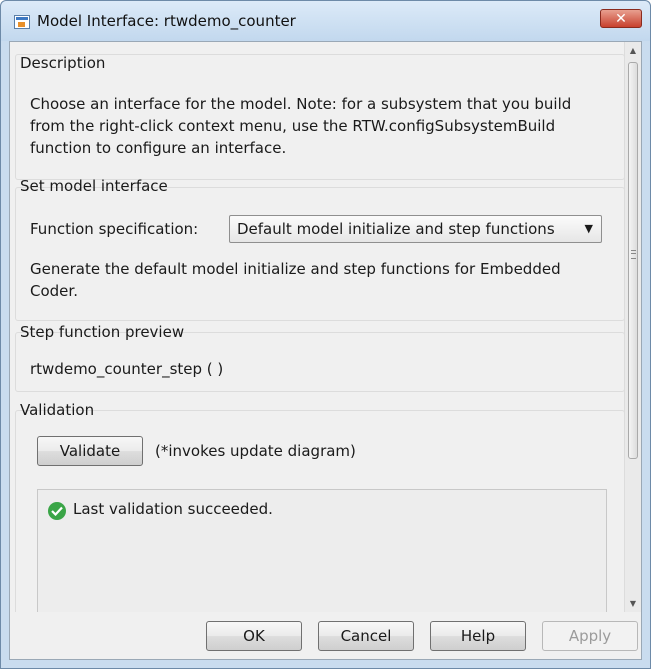  What do you see at coordinates (590, 636) in the screenshot?
I see `apply-button: Apply` at bounding box center [590, 636].